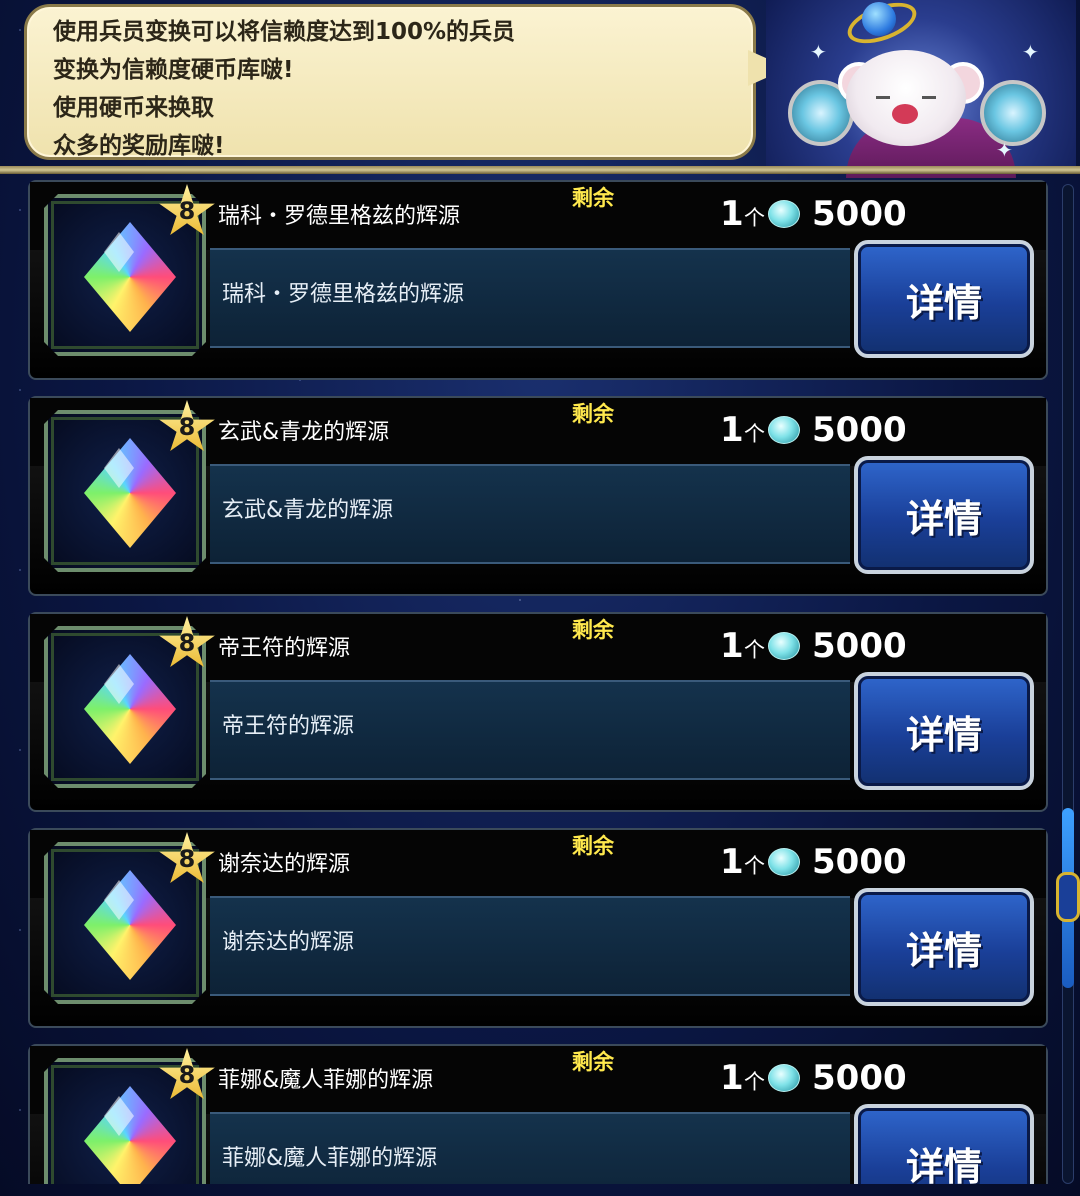  Describe the element at coordinates (326, 1080) in the screenshot. I see `item-name: 菲娜&魔人菲娜的辉源` at that location.